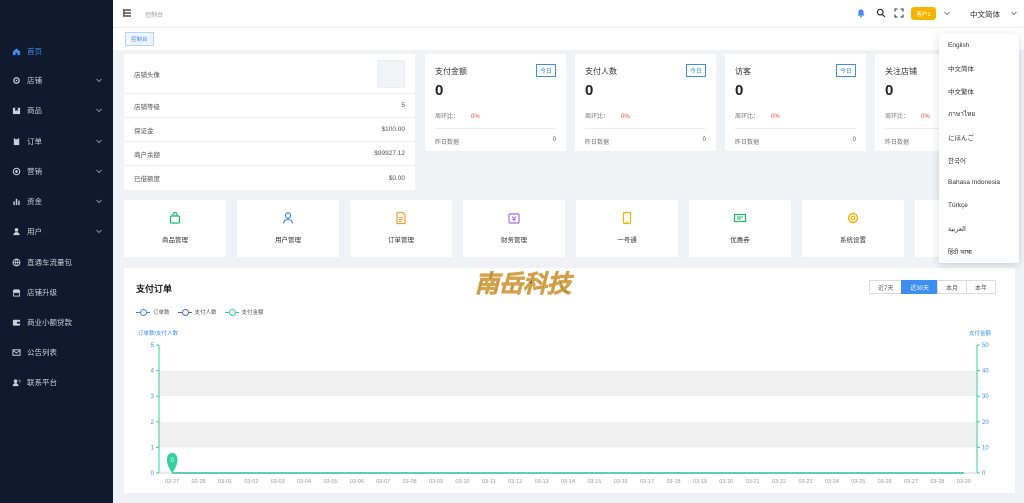 This screenshot has width=1024, height=503. I want to click on sidebar-item-label: 直通车流量包, so click(49, 262).